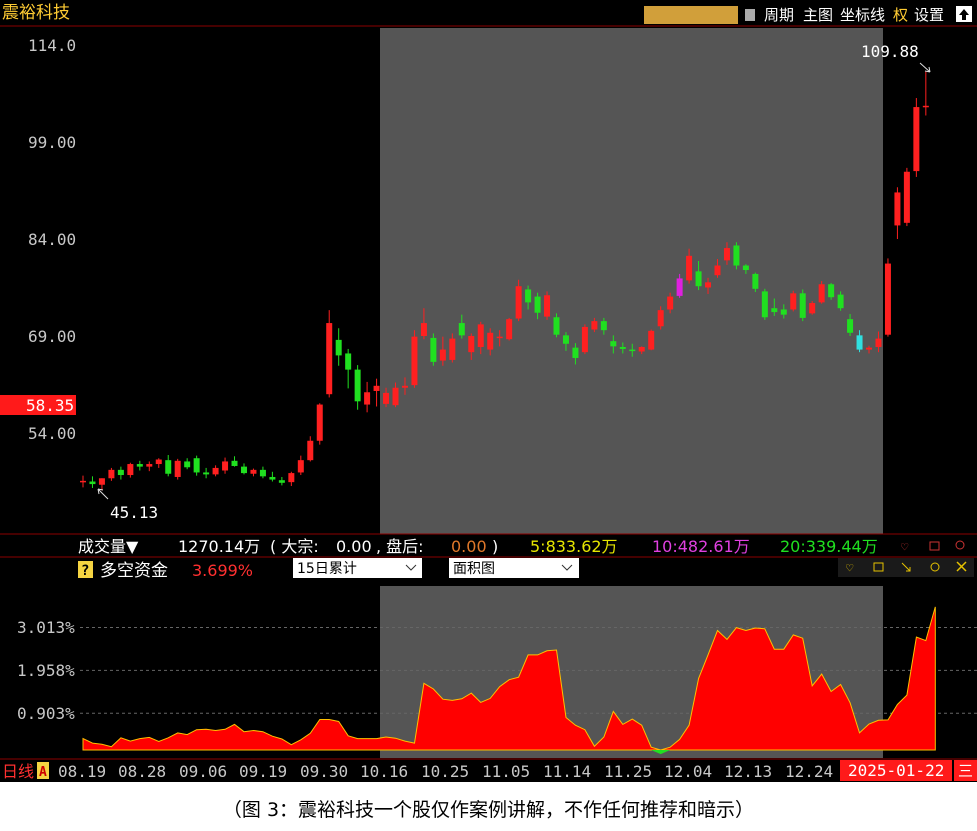  Describe the element at coordinates (929, 15) in the screenshot. I see `menu-settings: 设置` at that location.